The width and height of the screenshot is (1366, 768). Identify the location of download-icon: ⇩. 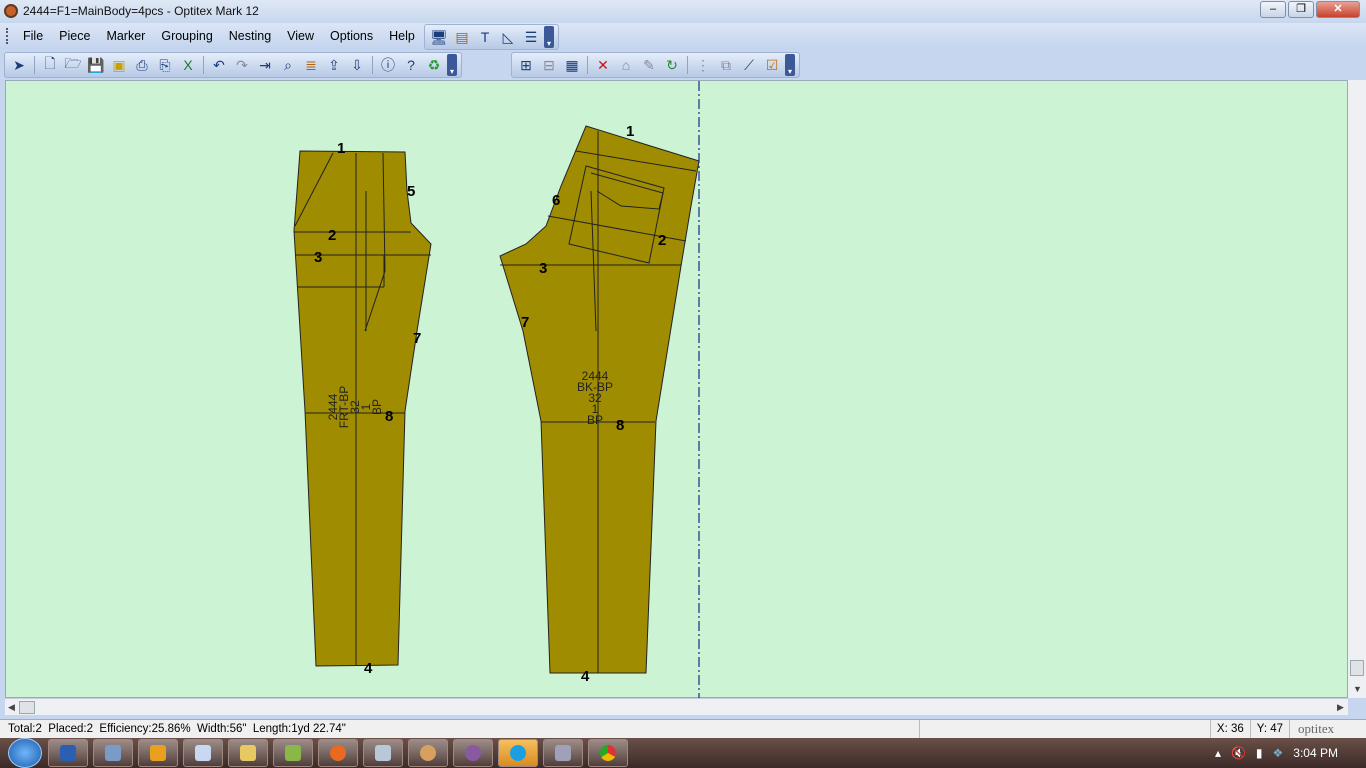
(357, 65).